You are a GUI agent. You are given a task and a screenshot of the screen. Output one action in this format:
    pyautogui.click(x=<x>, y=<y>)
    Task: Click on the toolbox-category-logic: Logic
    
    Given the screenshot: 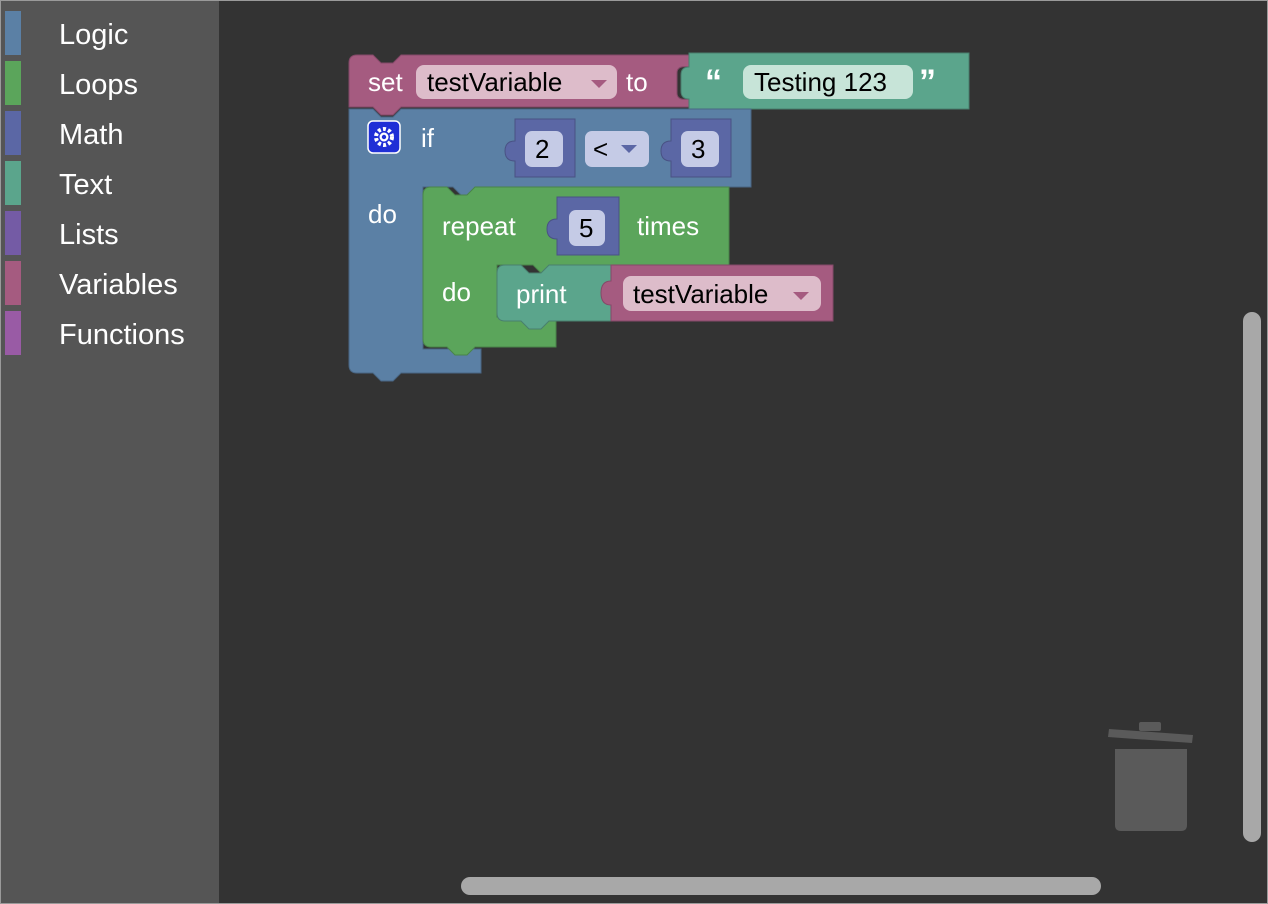 What is the action you would take?
    pyautogui.click(x=110, y=36)
    